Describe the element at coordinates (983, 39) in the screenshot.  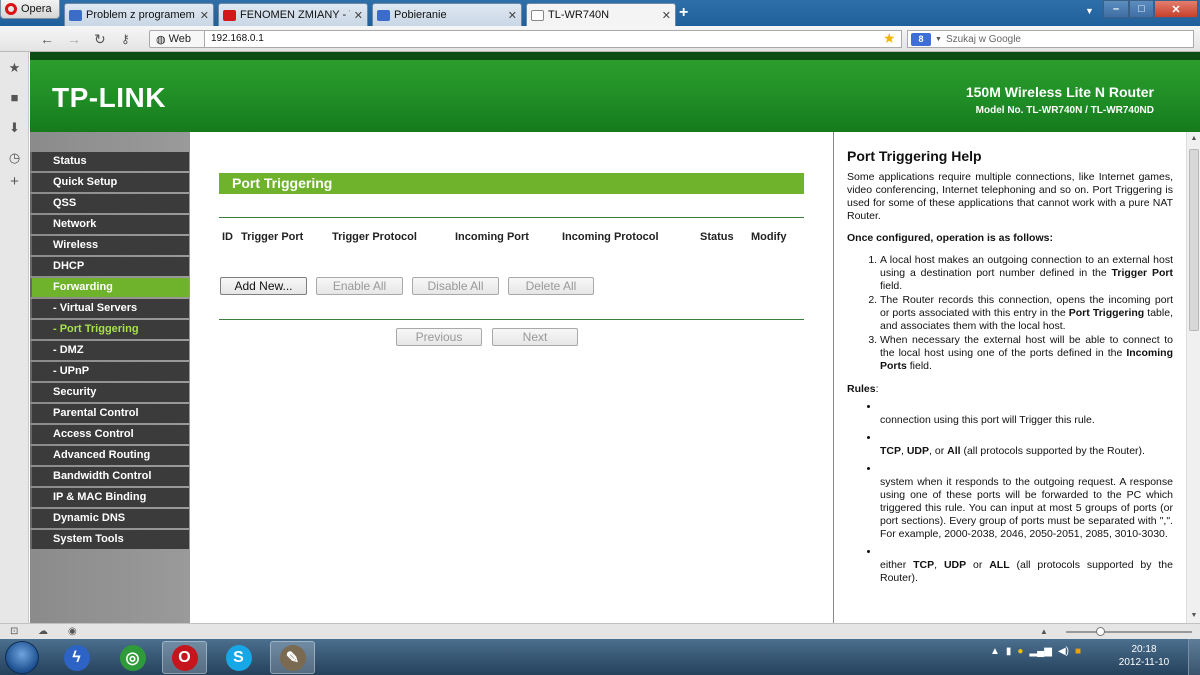
I see `search-placeholder: Szukaj w Google` at that location.